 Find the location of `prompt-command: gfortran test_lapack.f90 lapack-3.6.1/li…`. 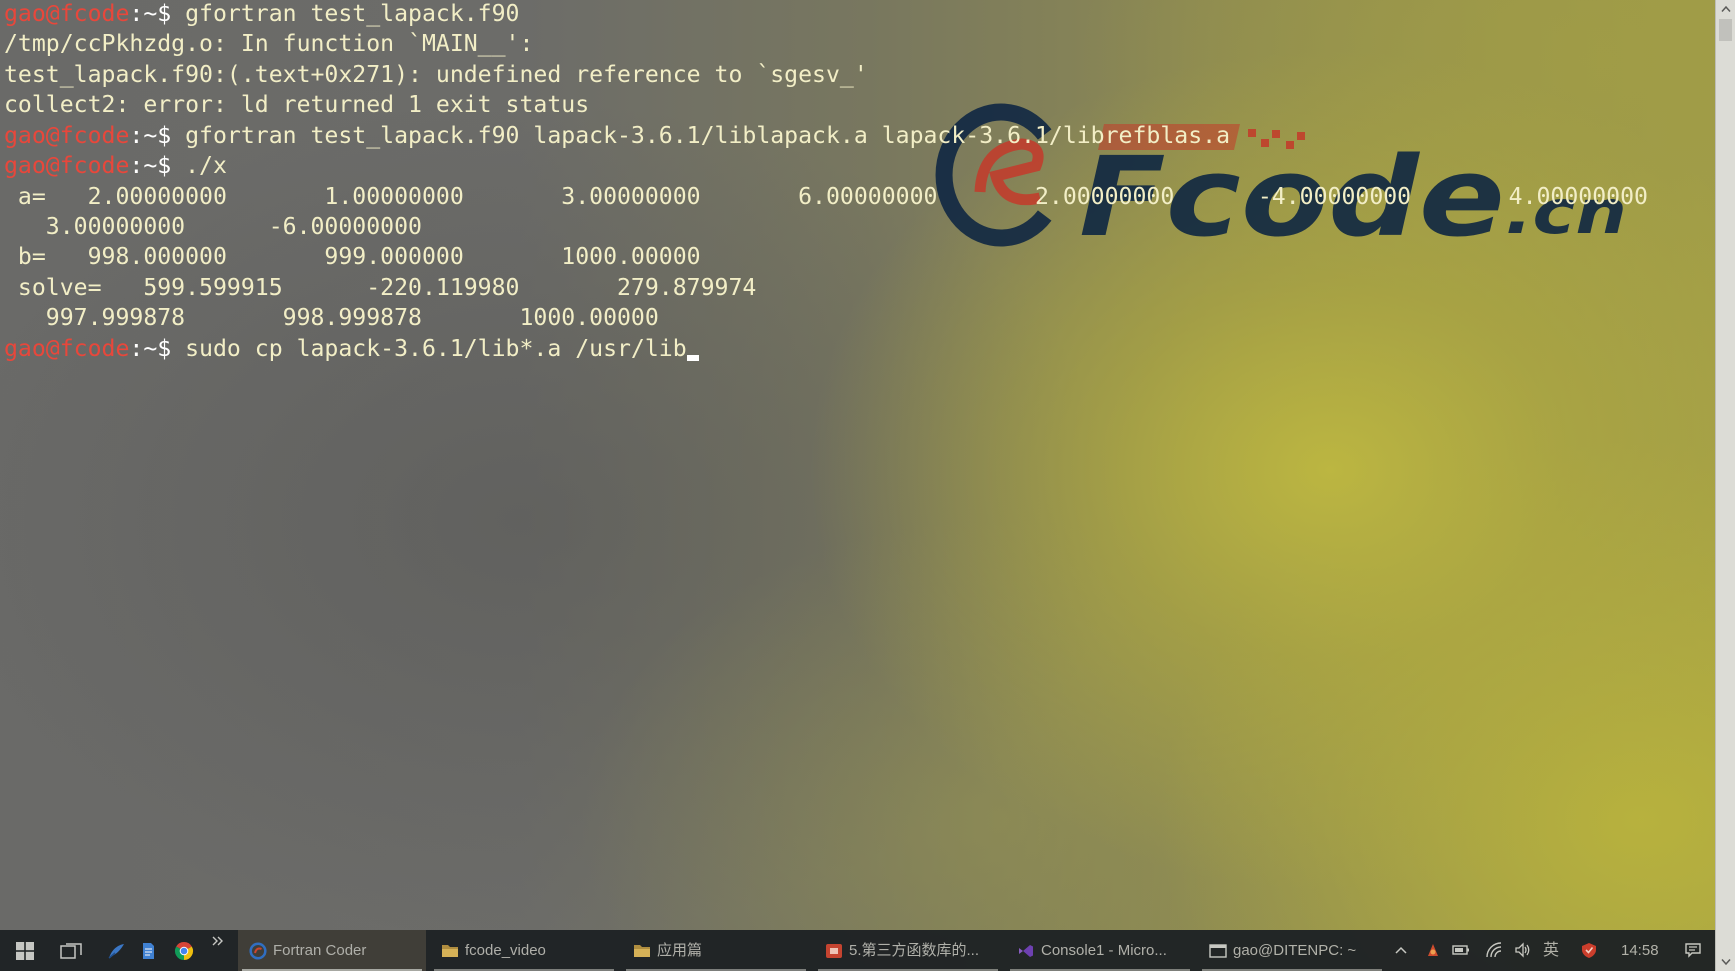

prompt-command: gfortran test_lapack.f90 lapack-3.6.1/li… is located at coordinates (707, 135).